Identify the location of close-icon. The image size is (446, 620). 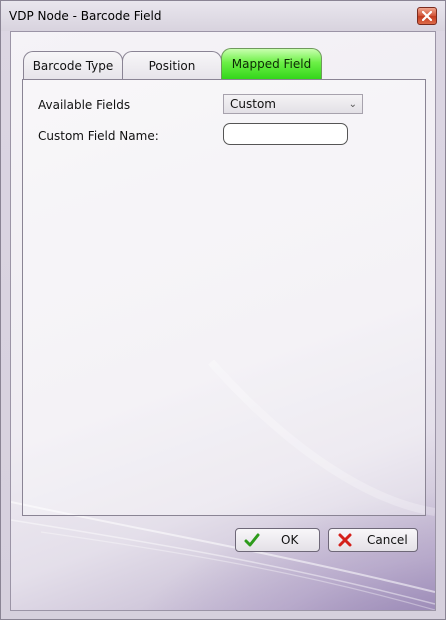
(427, 16).